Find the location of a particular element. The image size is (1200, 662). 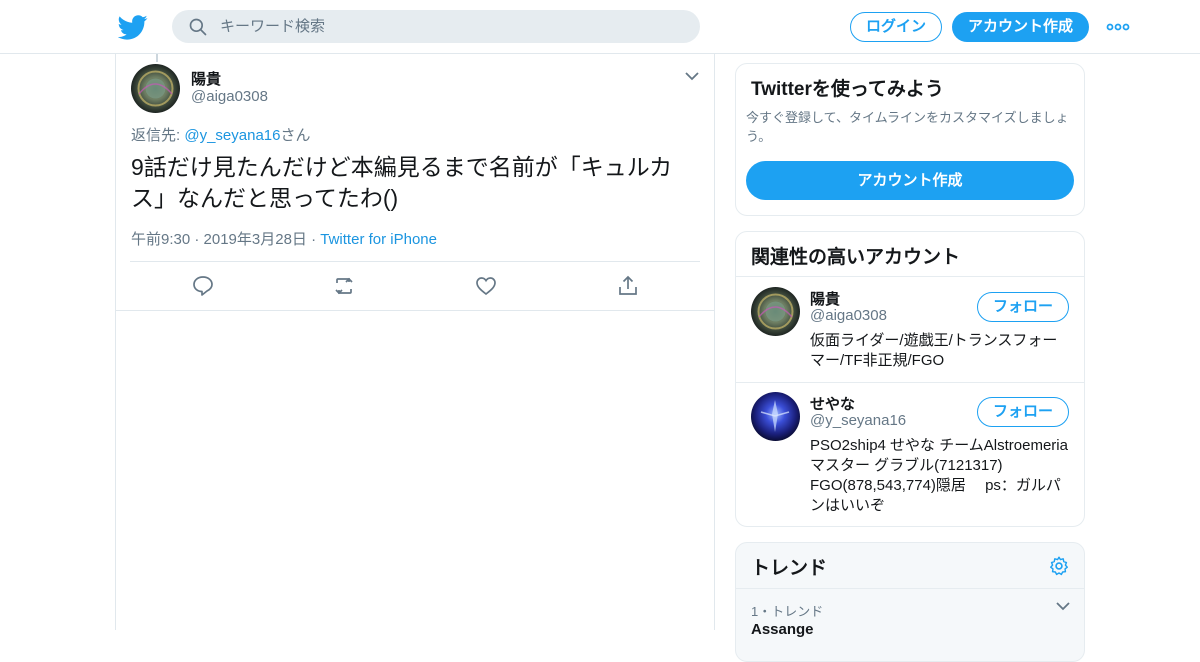

account-name: 陽貴 is located at coordinates (825, 298).